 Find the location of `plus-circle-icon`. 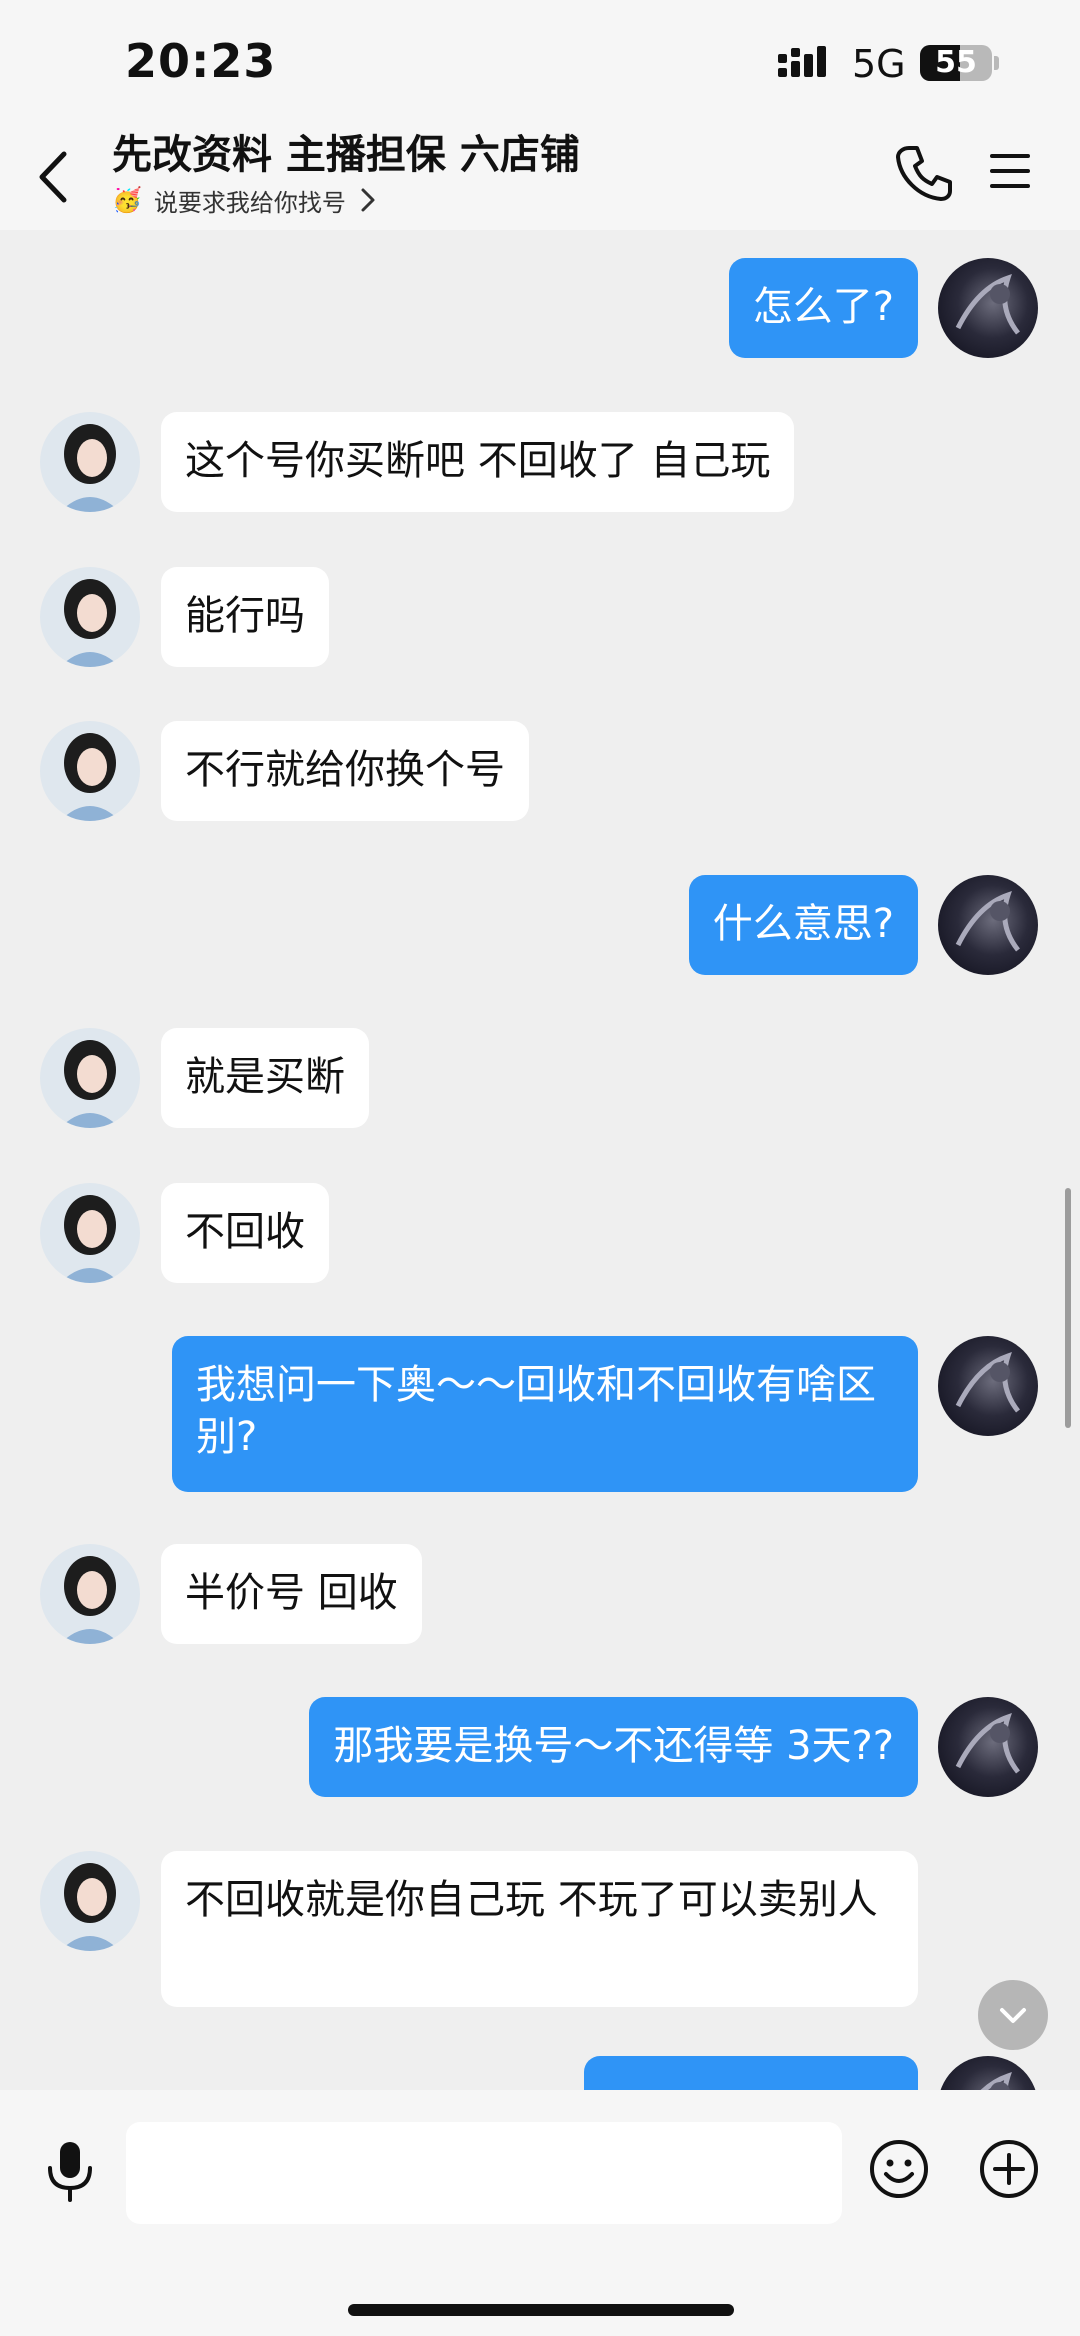

plus-circle-icon is located at coordinates (1009, 2169).